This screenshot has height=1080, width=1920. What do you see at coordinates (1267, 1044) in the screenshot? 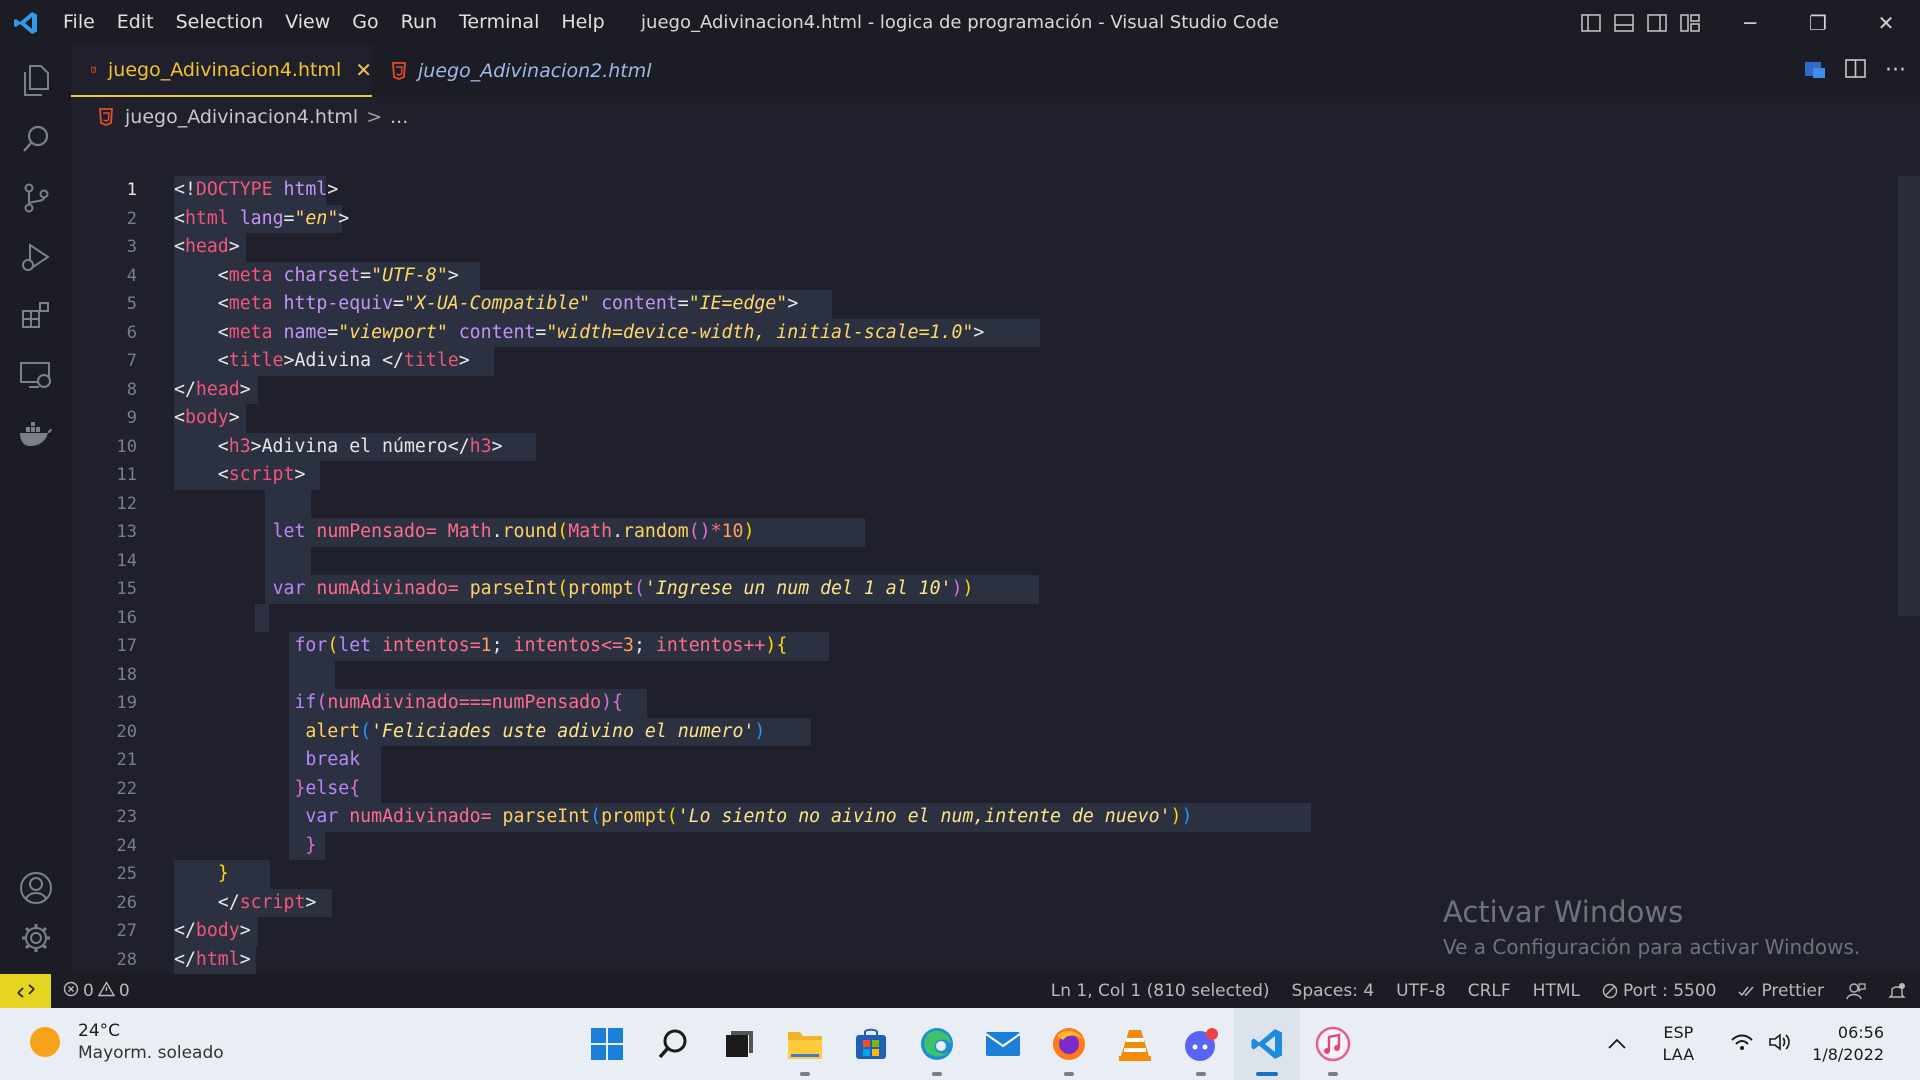
I see `vscode-icon` at bounding box center [1267, 1044].